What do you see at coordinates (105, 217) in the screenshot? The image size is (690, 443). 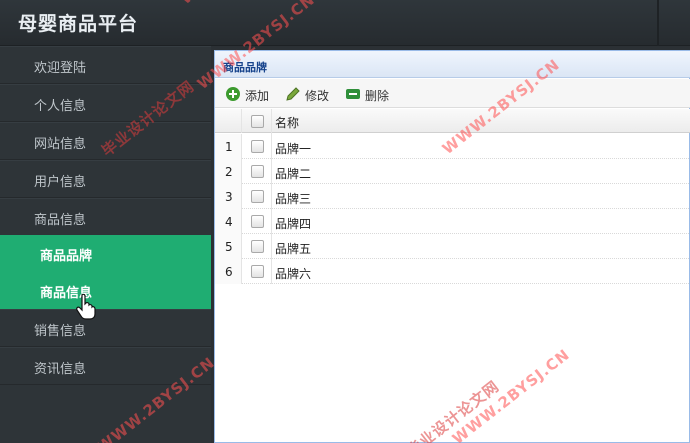 I see `sidebar-item-product-info: 商品信息` at bounding box center [105, 217].